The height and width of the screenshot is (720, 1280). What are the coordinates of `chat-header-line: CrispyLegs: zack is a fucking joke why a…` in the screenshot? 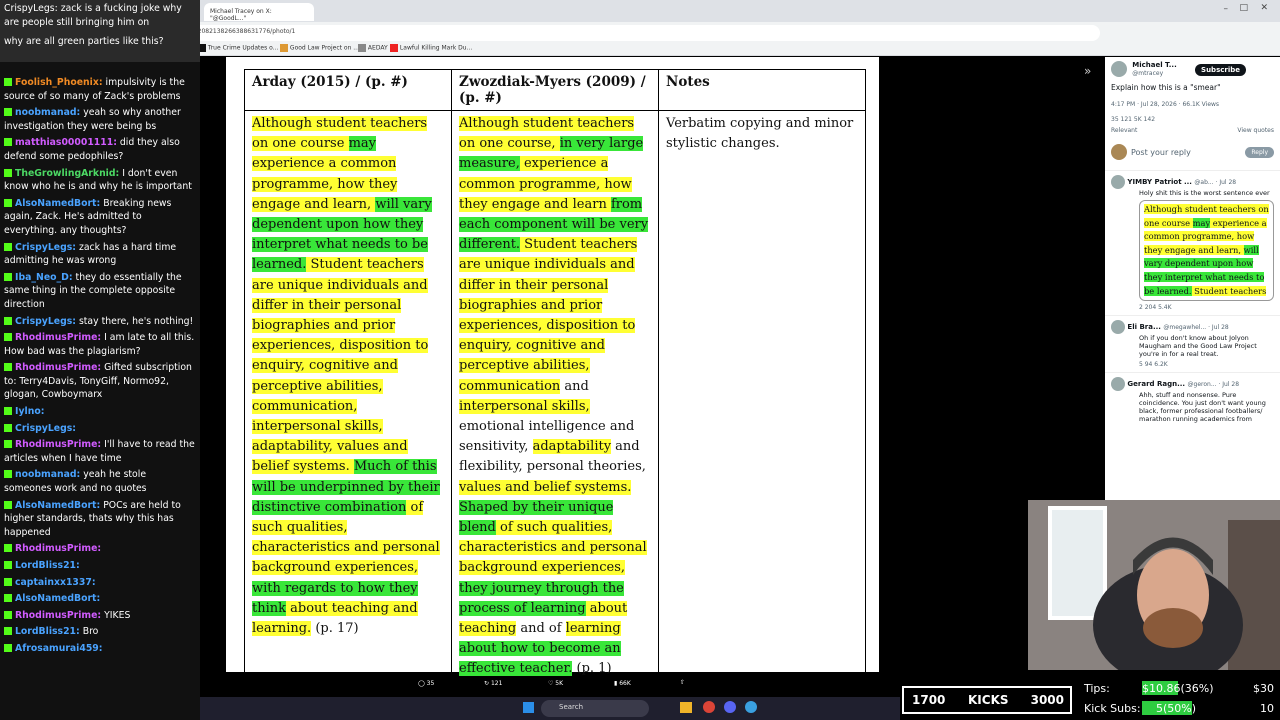 It's located at (93, 15).